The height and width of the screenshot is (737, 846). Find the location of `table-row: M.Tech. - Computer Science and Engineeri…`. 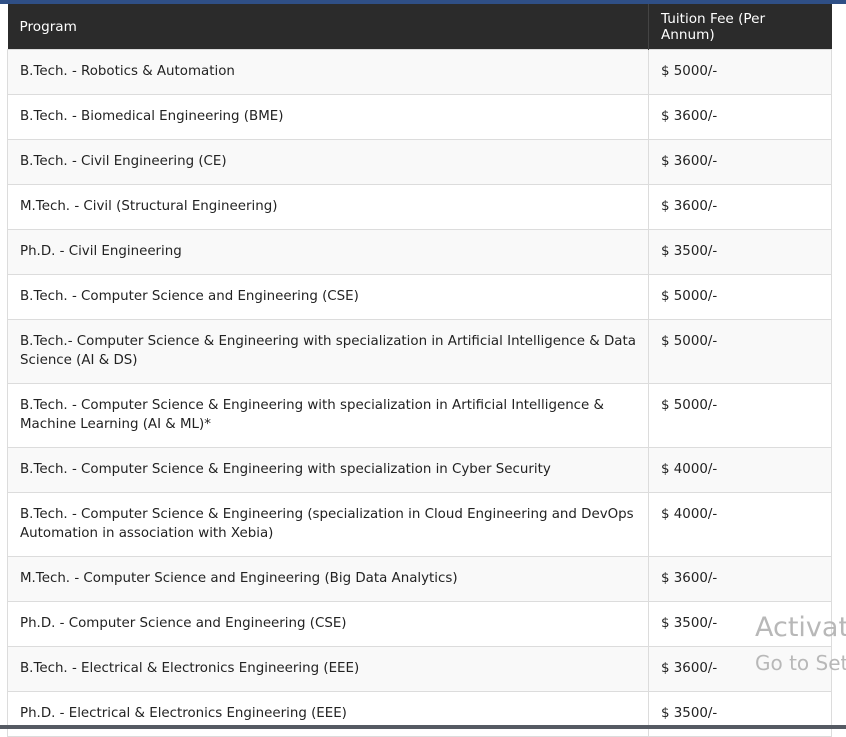

table-row: M.Tech. - Computer Science and Engineeri… is located at coordinates (419, 579).